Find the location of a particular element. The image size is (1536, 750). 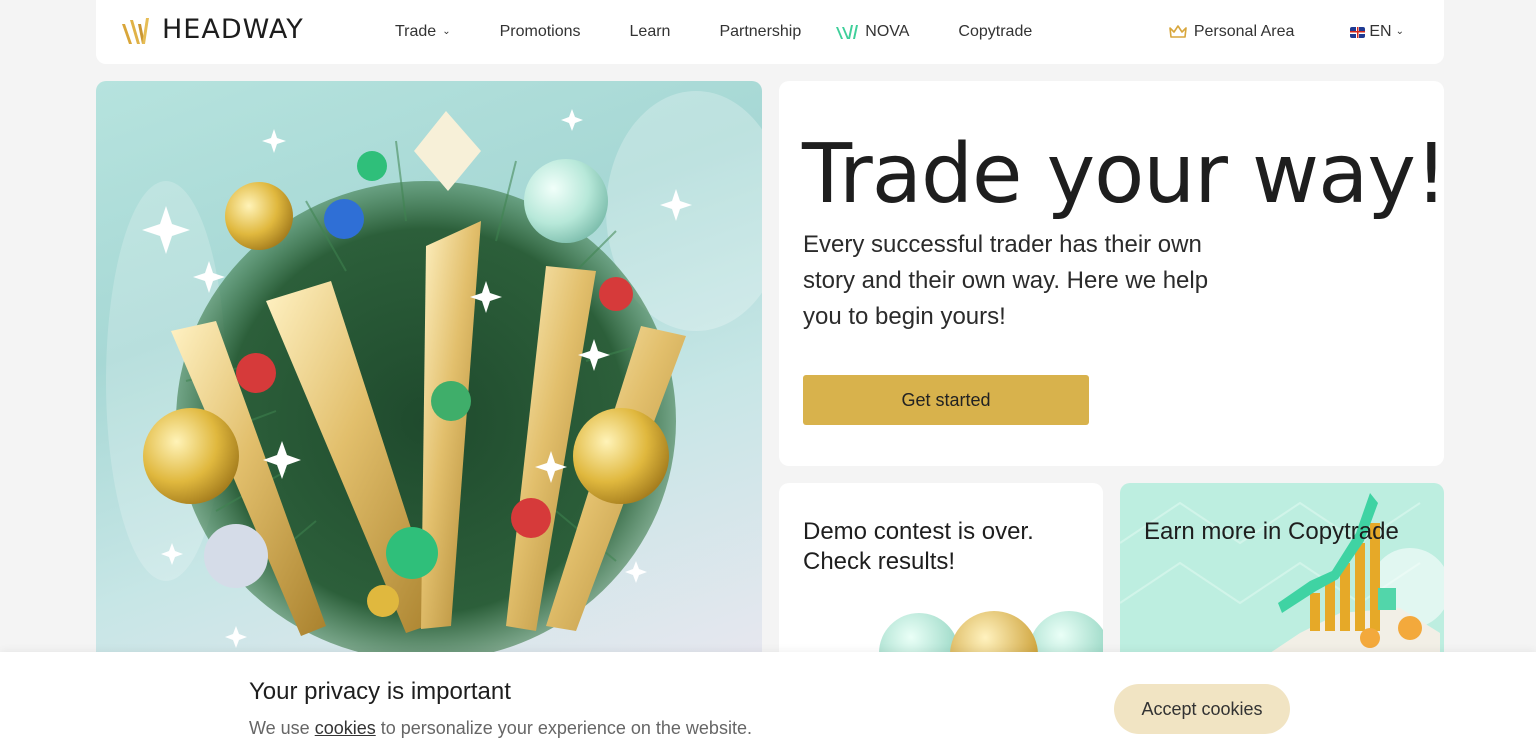

cookies-link: cookies is located at coordinates (345, 728).